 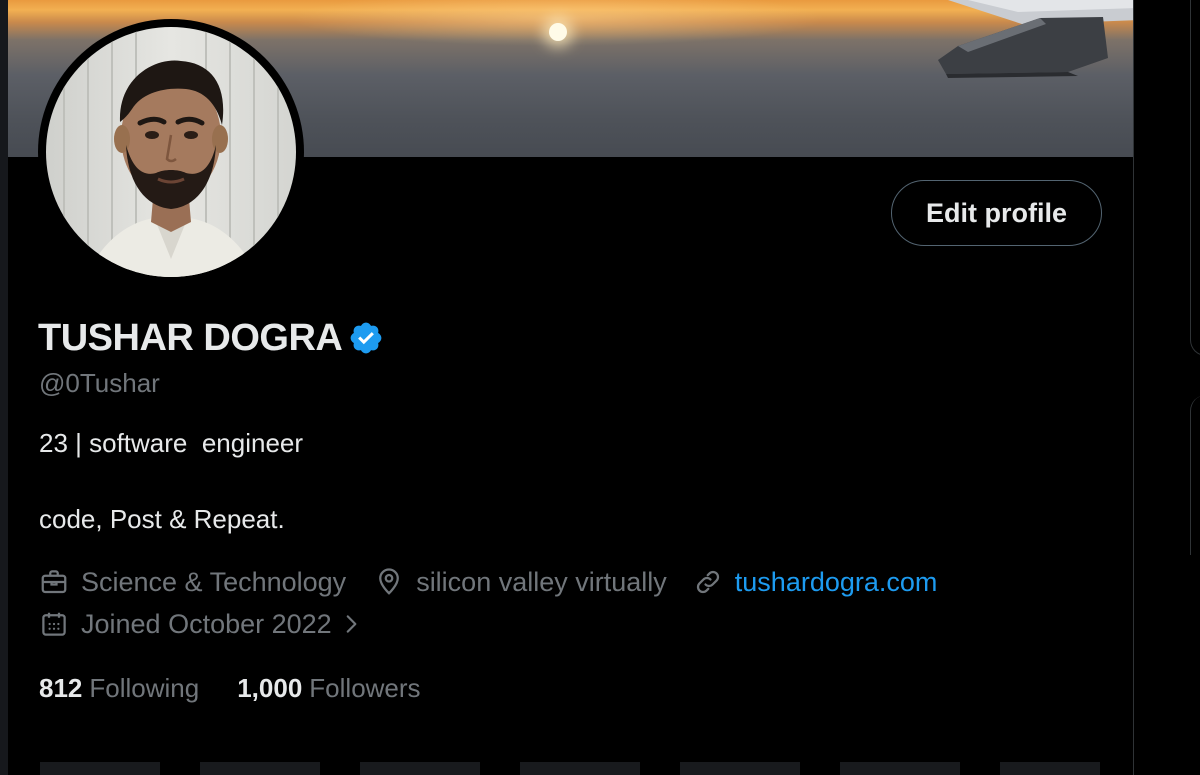 What do you see at coordinates (206, 623) in the screenshot?
I see `profile-joined-label: Joined October 2022` at bounding box center [206, 623].